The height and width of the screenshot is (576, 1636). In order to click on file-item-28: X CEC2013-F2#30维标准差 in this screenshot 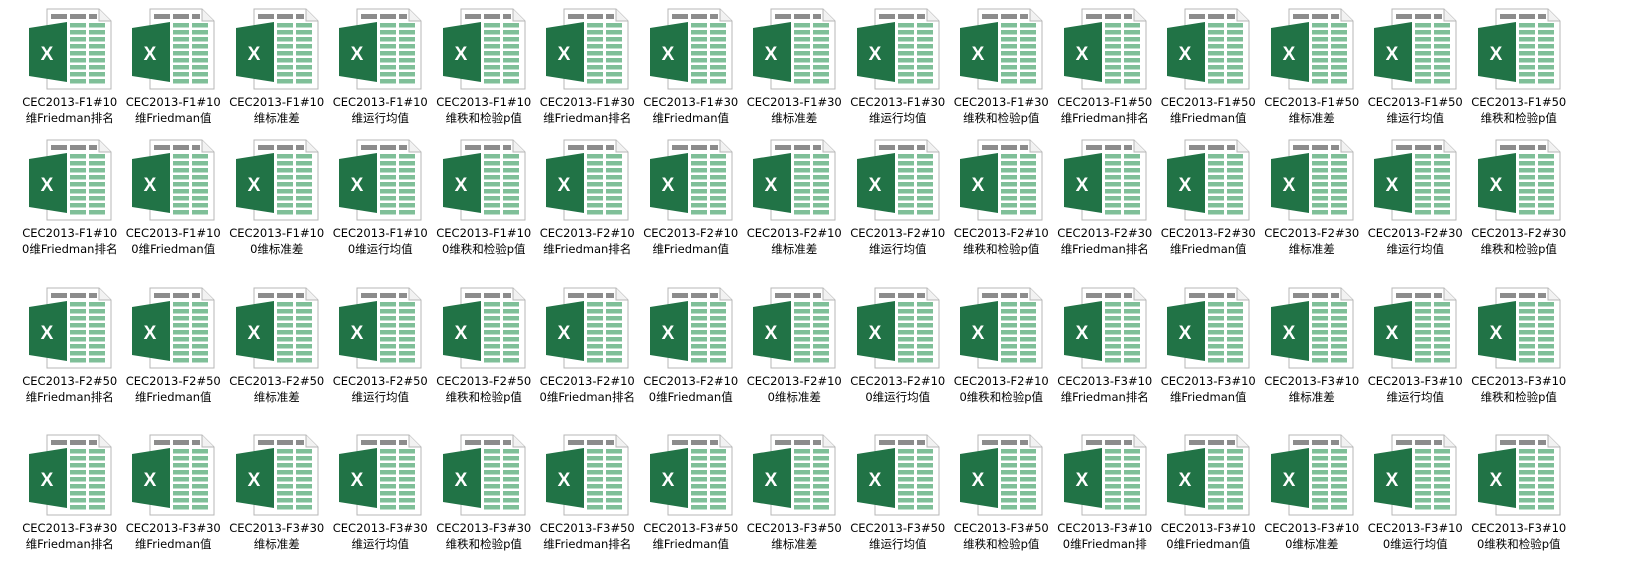, I will do `click(1312, 213)`.